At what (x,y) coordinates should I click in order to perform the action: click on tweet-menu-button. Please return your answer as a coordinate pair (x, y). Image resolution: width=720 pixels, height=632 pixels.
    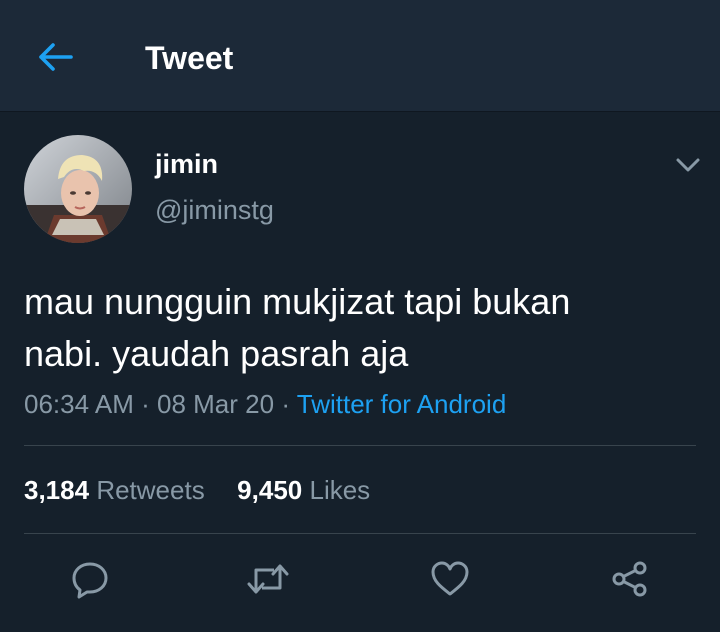
    Looking at the image, I should click on (688, 165).